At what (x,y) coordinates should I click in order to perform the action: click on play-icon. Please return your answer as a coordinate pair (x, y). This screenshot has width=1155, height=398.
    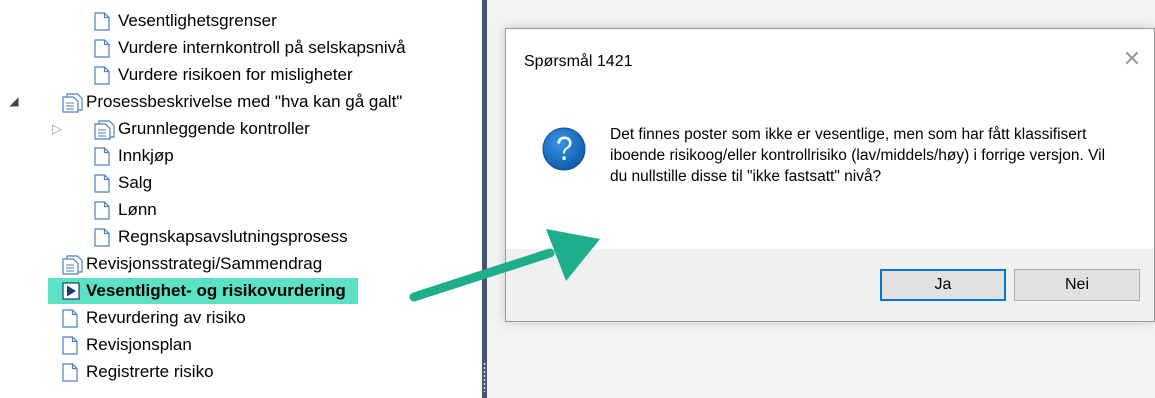
    Looking at the image, I should click on (71, 291).